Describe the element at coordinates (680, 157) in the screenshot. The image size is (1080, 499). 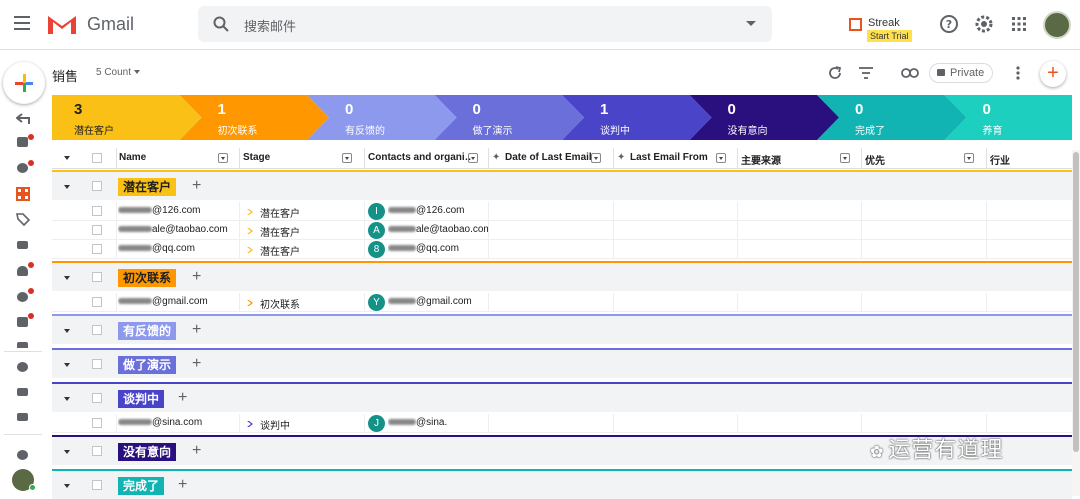
I see `column-header-last-email-from: Last Email From` at that location.